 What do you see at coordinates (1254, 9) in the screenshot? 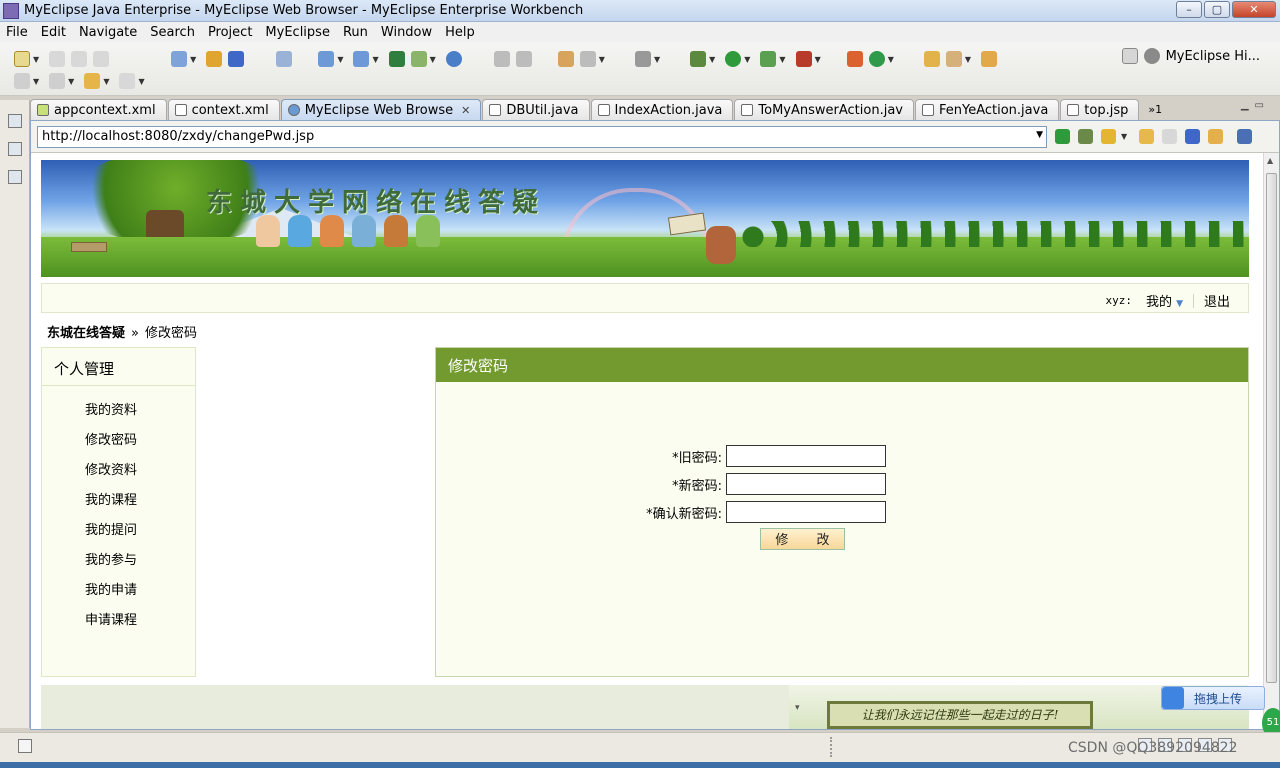
I see `close-button: ✕` at bounding box center [1254, 9].